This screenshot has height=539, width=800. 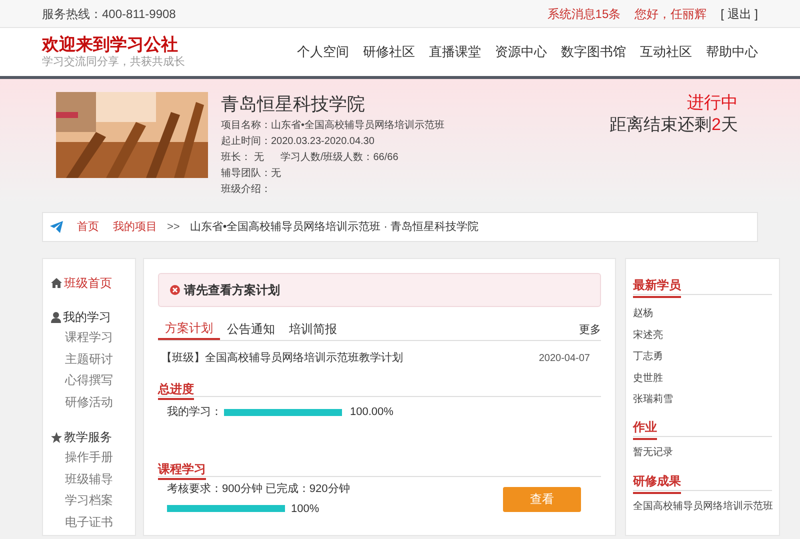 What do you see at coordinates (110, 45) in the screenshot?
I see `site-title: 欢迎来到学习公社` at bounding box center [110, 45].